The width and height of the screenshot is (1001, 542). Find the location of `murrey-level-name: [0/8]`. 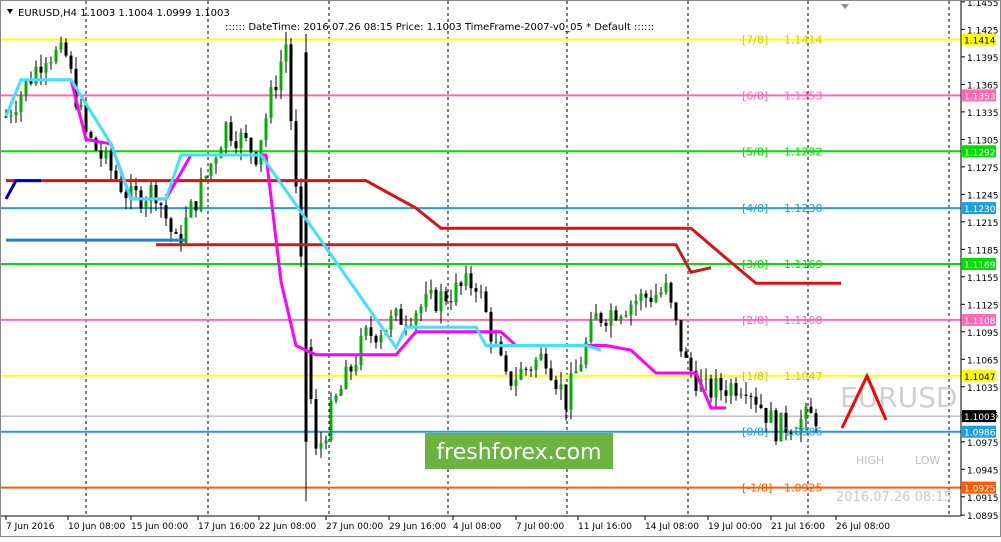

murrey-level-name: [0/8] is located at coordinates (755, 432).